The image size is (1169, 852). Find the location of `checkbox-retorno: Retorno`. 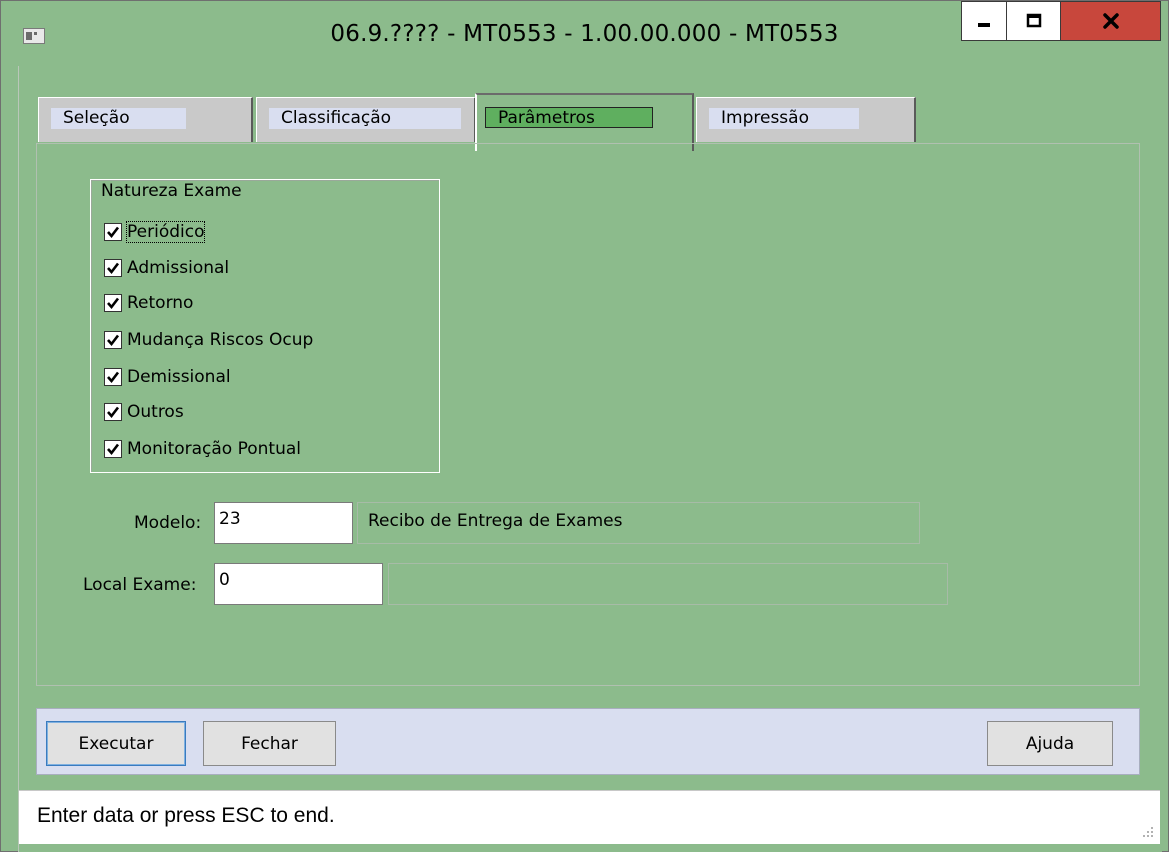

checkbox-retorno: Retorno is located at coordinates (148, 303).